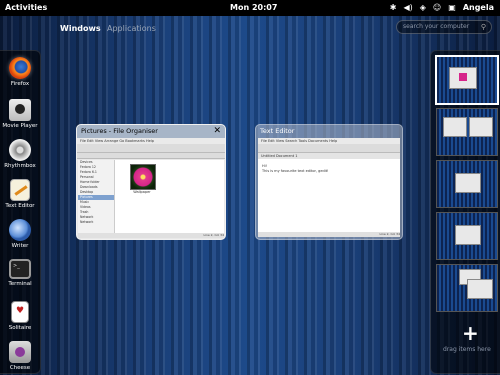 This screenshot has height=375, width=500. I want to click on firefox-icon, so click(20, 68).